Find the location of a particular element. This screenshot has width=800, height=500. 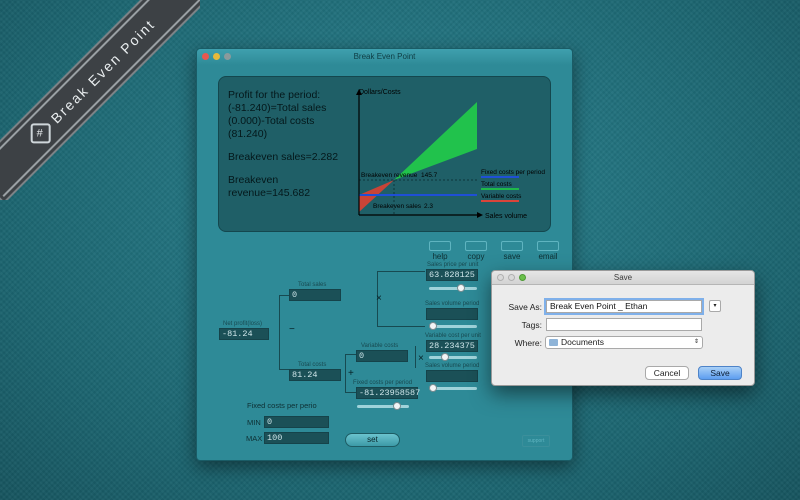

corner-ribbon: # Break Even Point is located at coordinates (100, 100).